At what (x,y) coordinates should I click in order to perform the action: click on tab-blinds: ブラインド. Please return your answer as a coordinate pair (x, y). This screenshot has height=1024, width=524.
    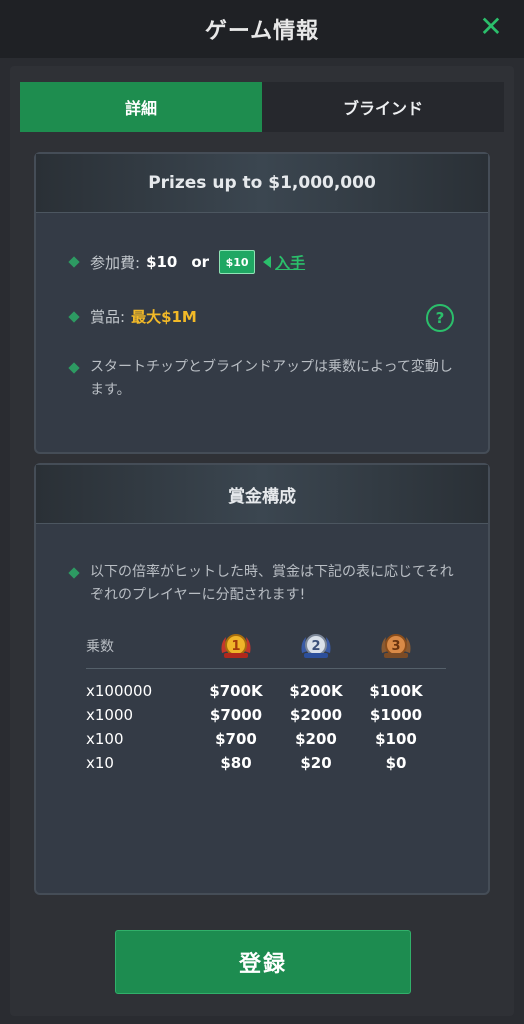
    Looking at the image, I should click on (383, 107).